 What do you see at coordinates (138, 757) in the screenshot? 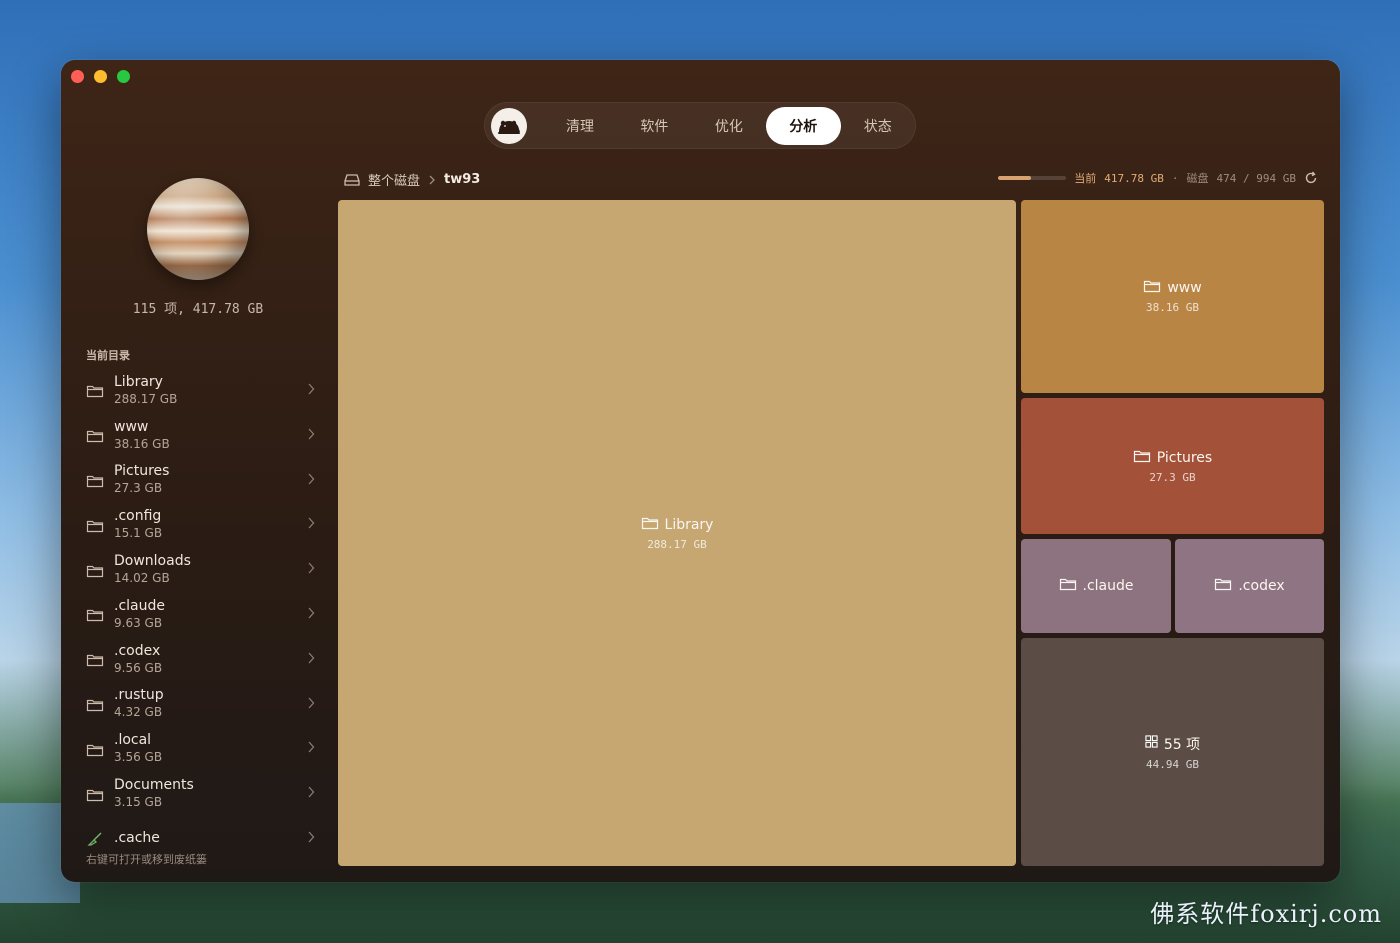
I see `sidebar-item-size: 3.56 GB` at bounding box center [138, 757].